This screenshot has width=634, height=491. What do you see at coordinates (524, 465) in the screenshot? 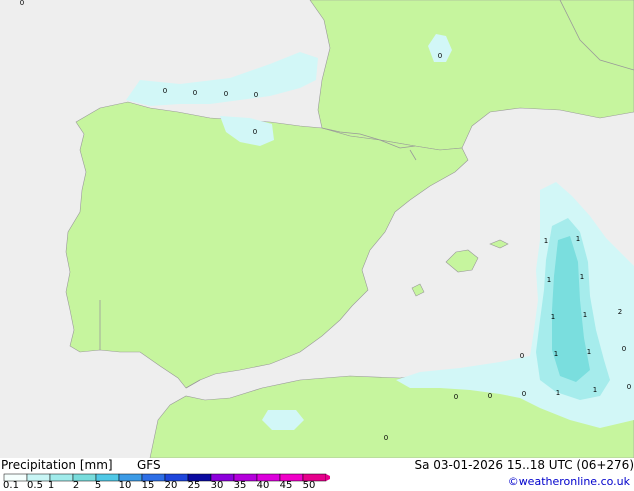
I see `forecast-datetime: Sa 03-01-2026 15..18 UTC (06+276)` at bounding box center [524, 465].